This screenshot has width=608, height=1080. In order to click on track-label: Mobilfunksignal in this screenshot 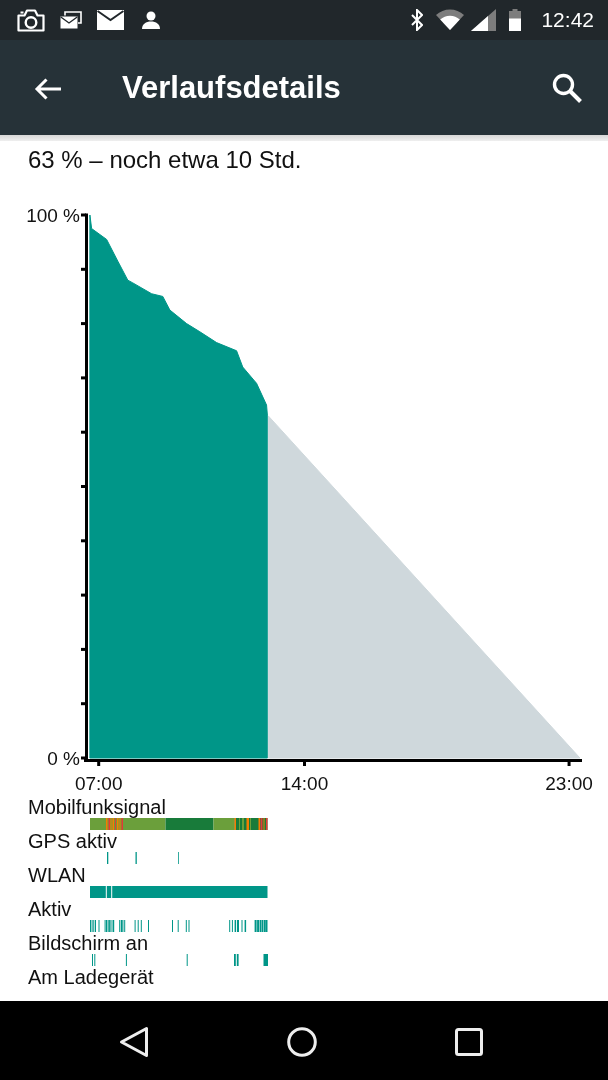, I will do `click(96, 807)`.